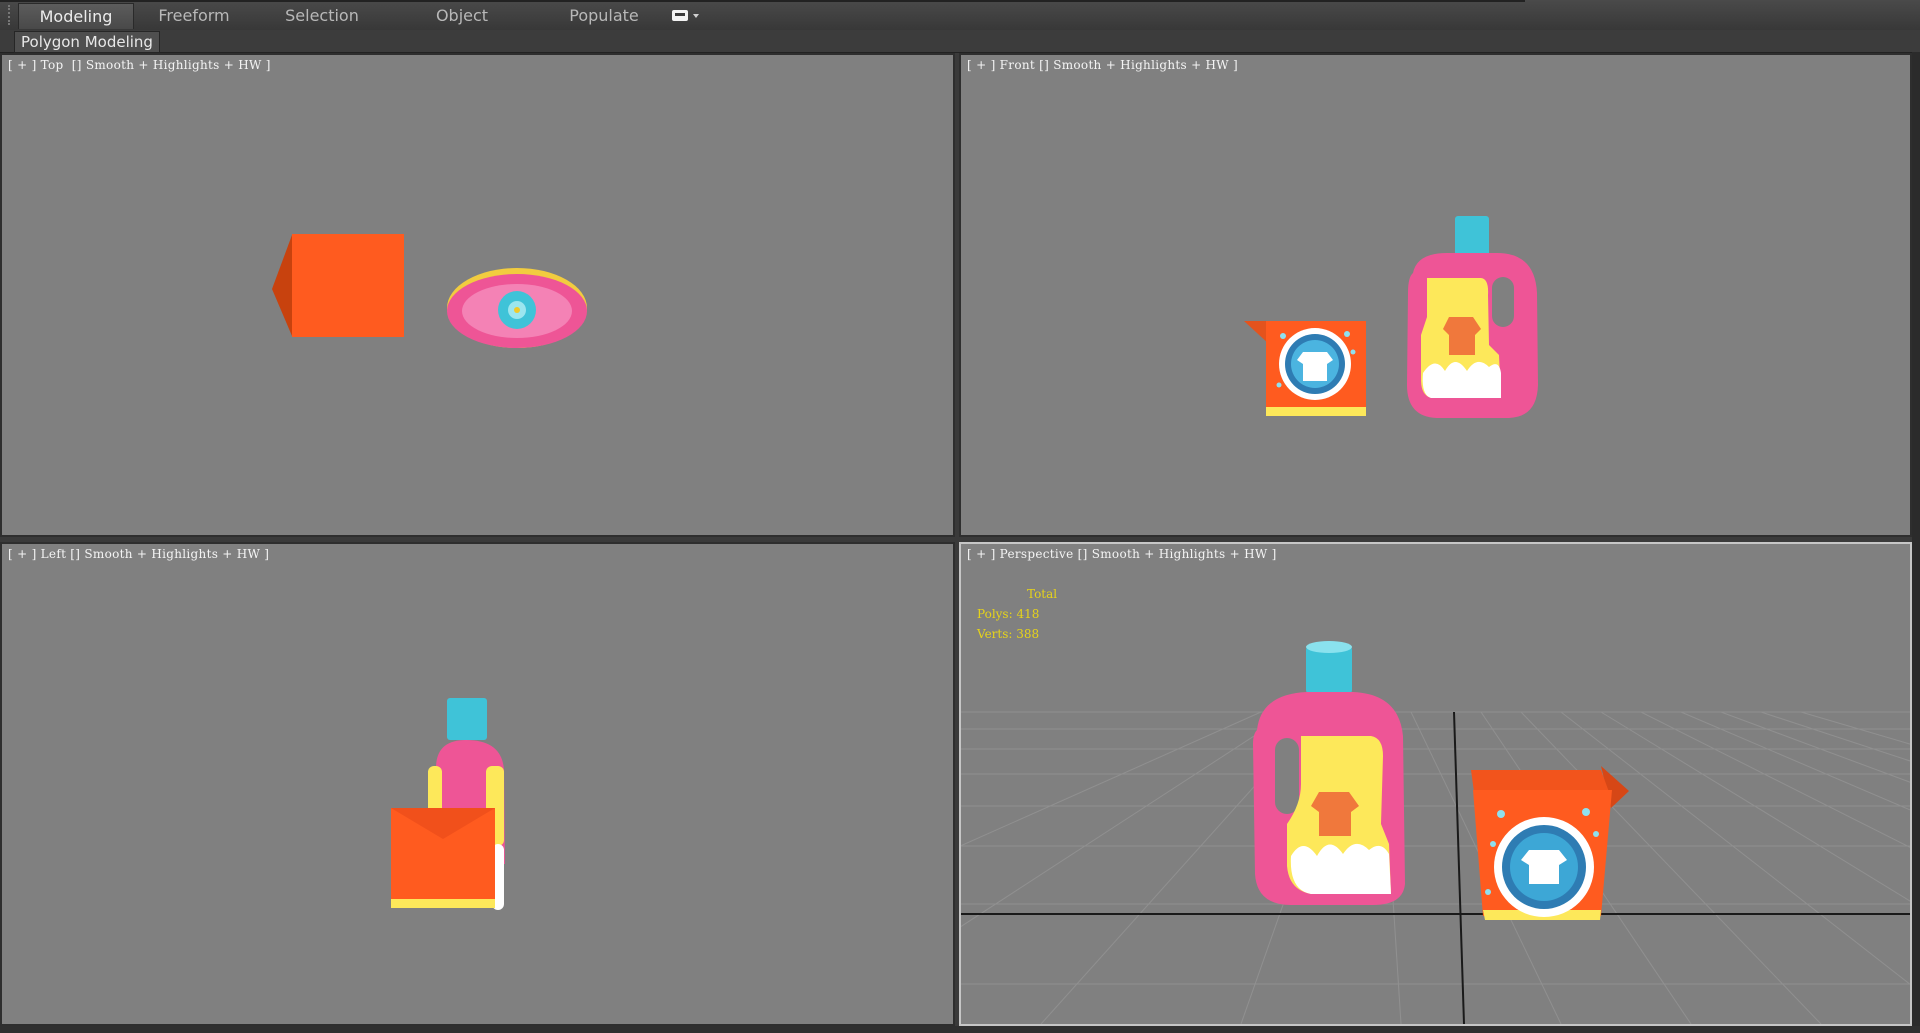 This screenshot has height=1033, width=1920. What do you see at coordinates (462, 27) in the screenshot?
I see `tab-object-paint: Object Paint` at bounding box center [462, 27].